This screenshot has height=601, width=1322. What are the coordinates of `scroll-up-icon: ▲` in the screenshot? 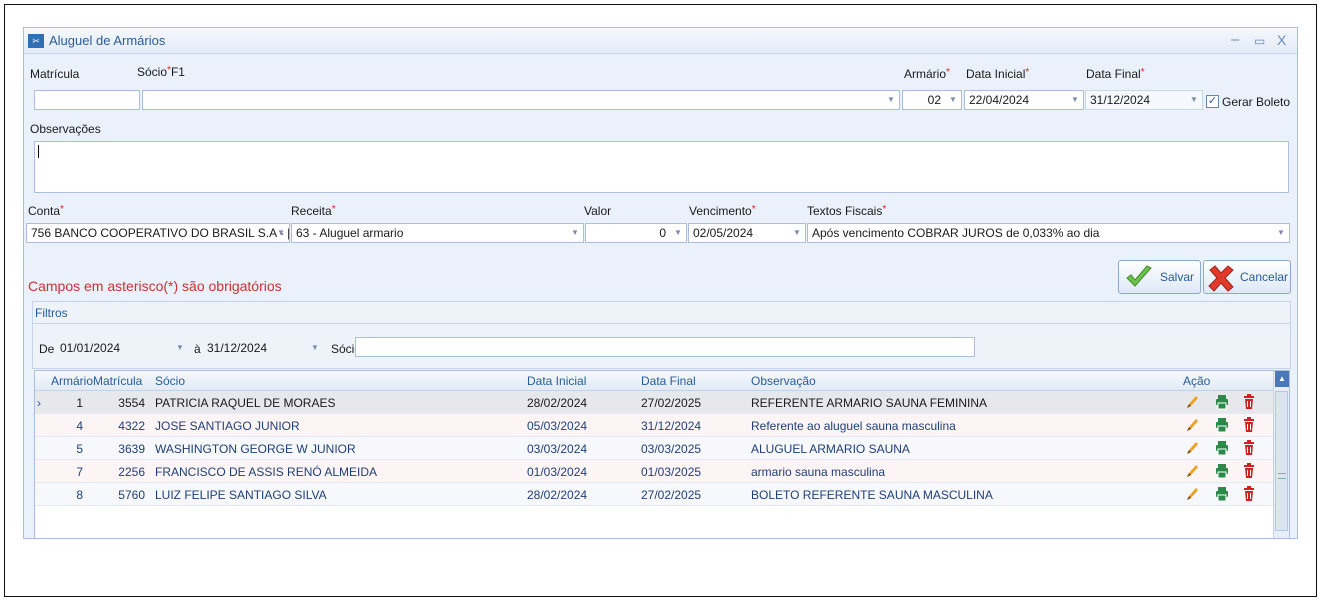 It's located at (1282, 379).